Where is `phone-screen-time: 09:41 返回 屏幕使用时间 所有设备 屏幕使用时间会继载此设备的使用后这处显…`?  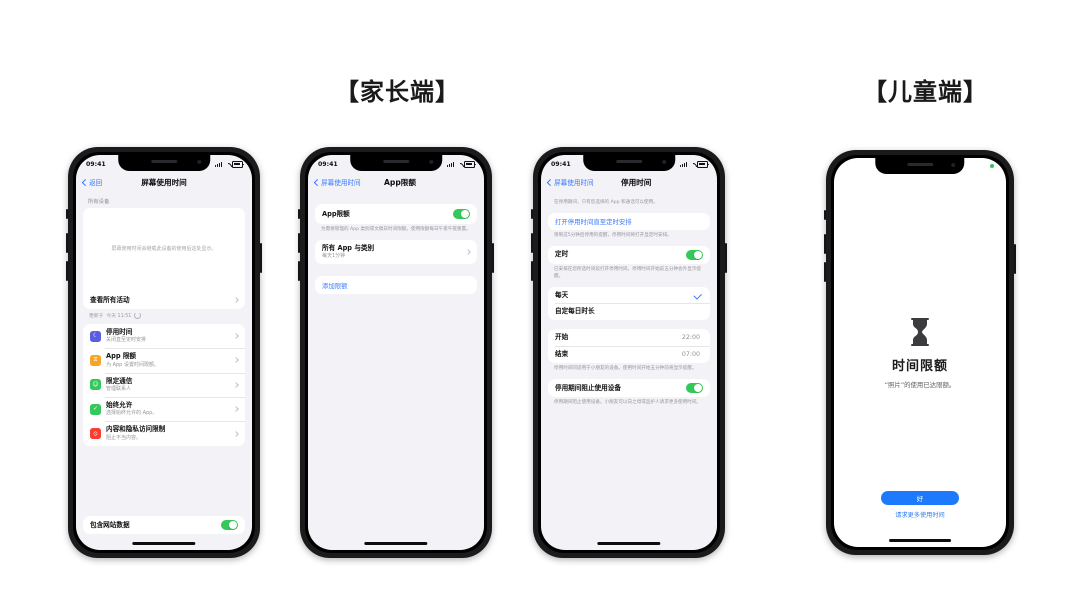
phone-screen-time: 09:41 返回 屏幕使用时间 所有设备 屏幕使用时间会继载此设备的使用后这处显… is located at coordinates (164, 352).